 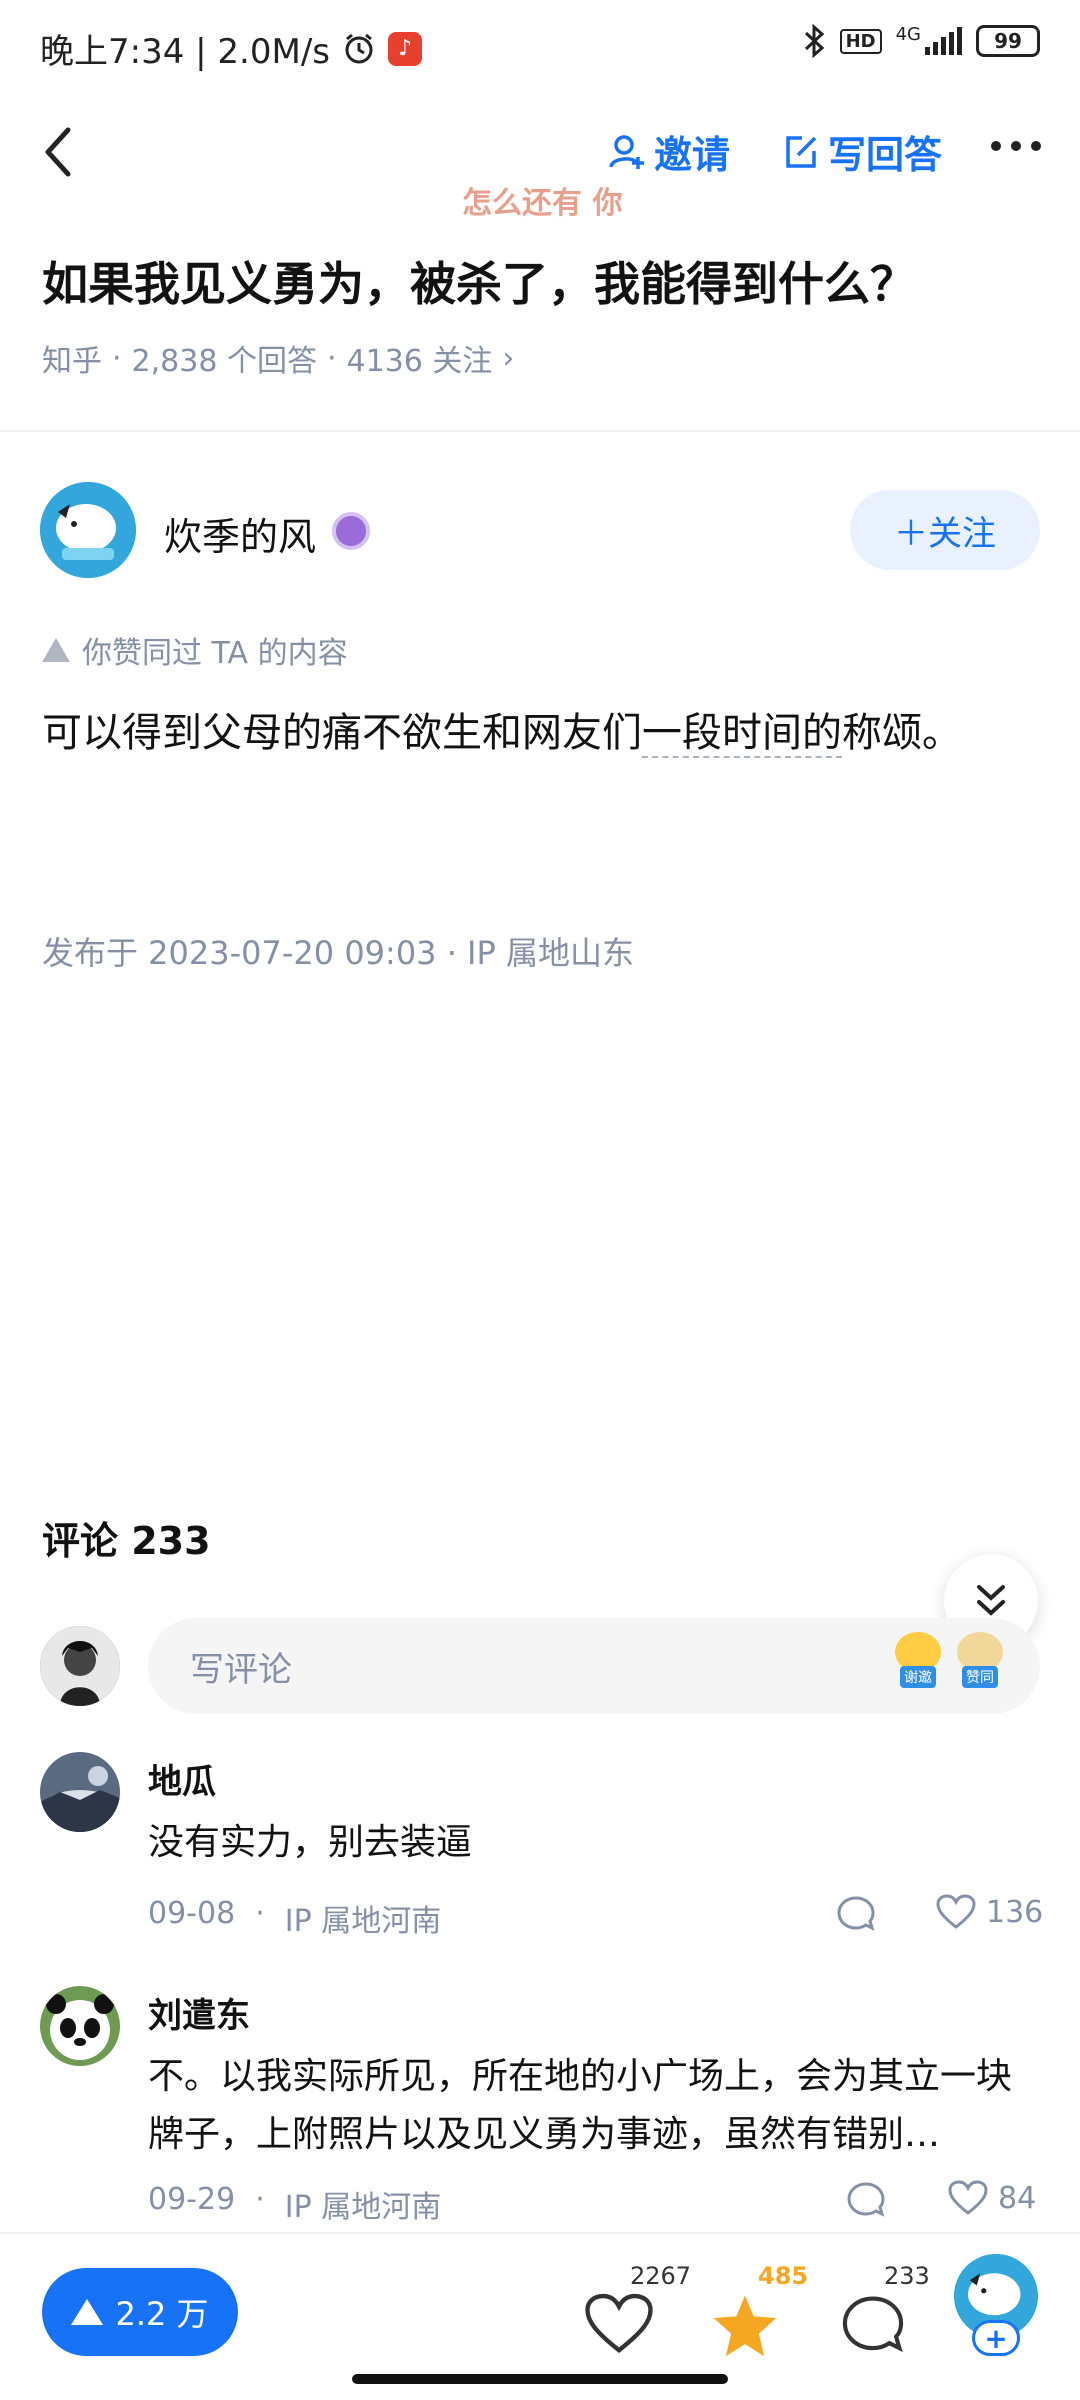 I want to click on follow-count: 4136 关注, so click(x=419, y=361).